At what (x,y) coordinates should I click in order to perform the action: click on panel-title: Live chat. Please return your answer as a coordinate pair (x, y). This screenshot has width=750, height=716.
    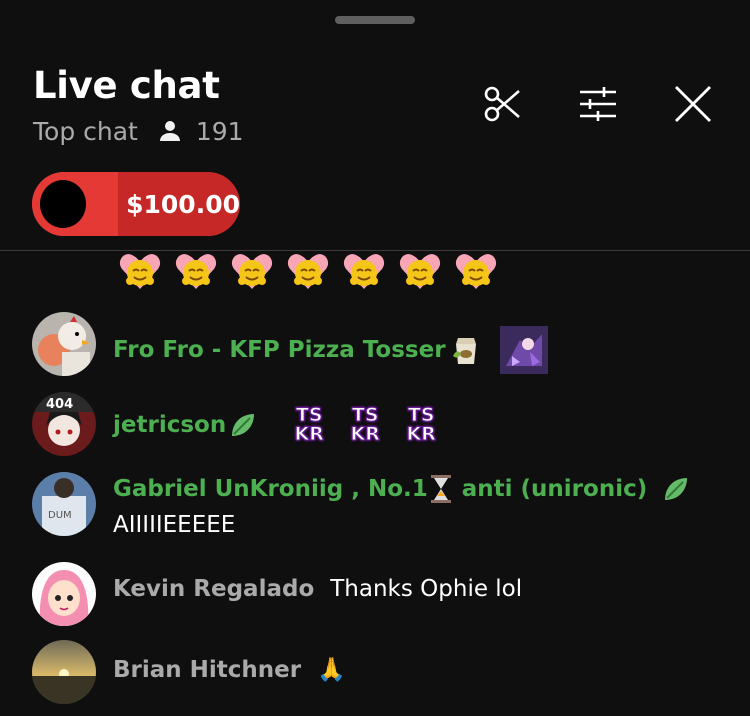
    Looking at the image, I should click on (126, 85).